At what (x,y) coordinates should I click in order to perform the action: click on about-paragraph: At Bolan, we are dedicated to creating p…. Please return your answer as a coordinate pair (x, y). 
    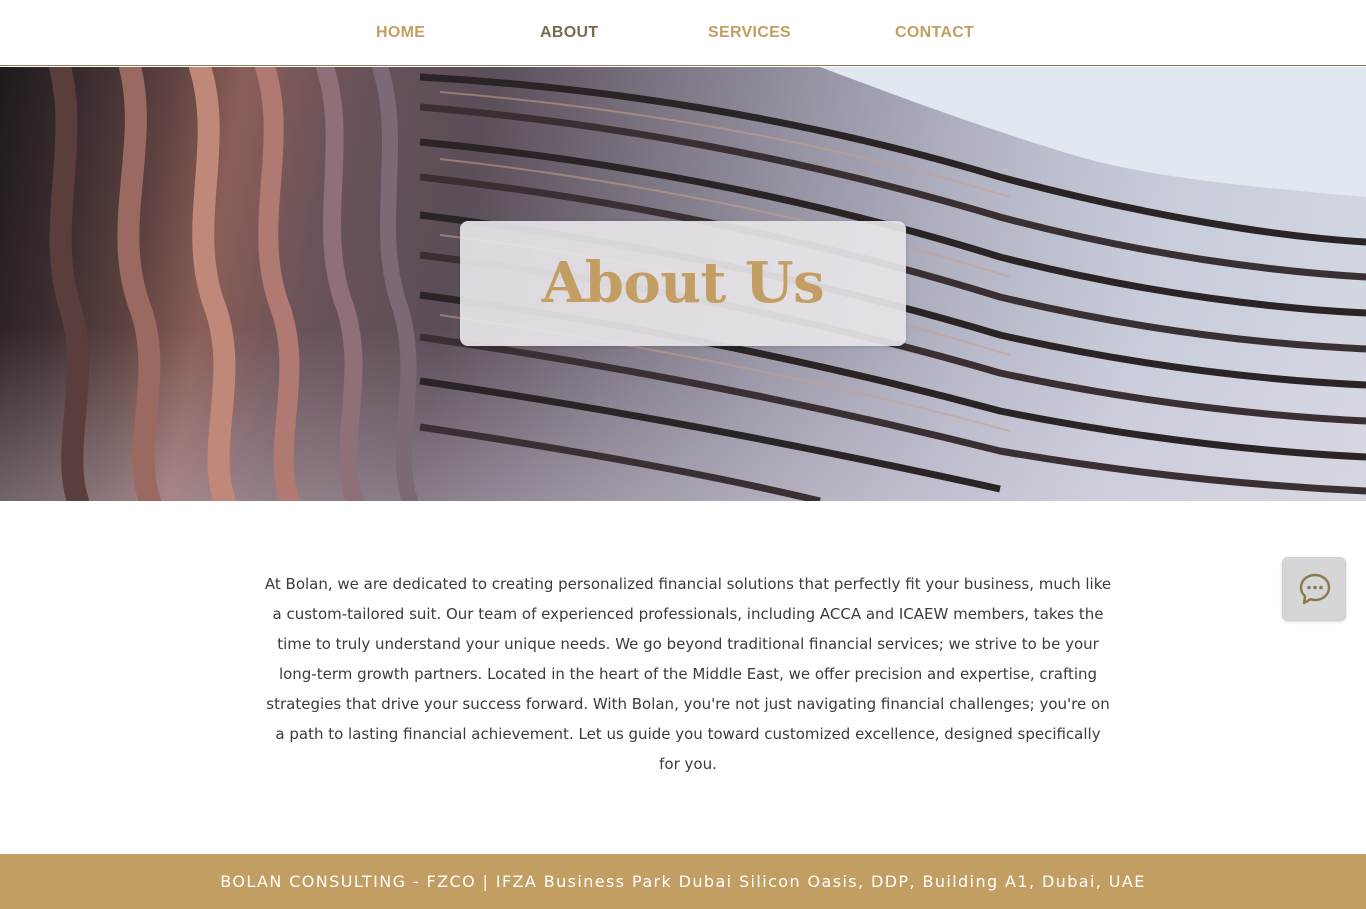
    Looking at the image, I should click on (688, 674).